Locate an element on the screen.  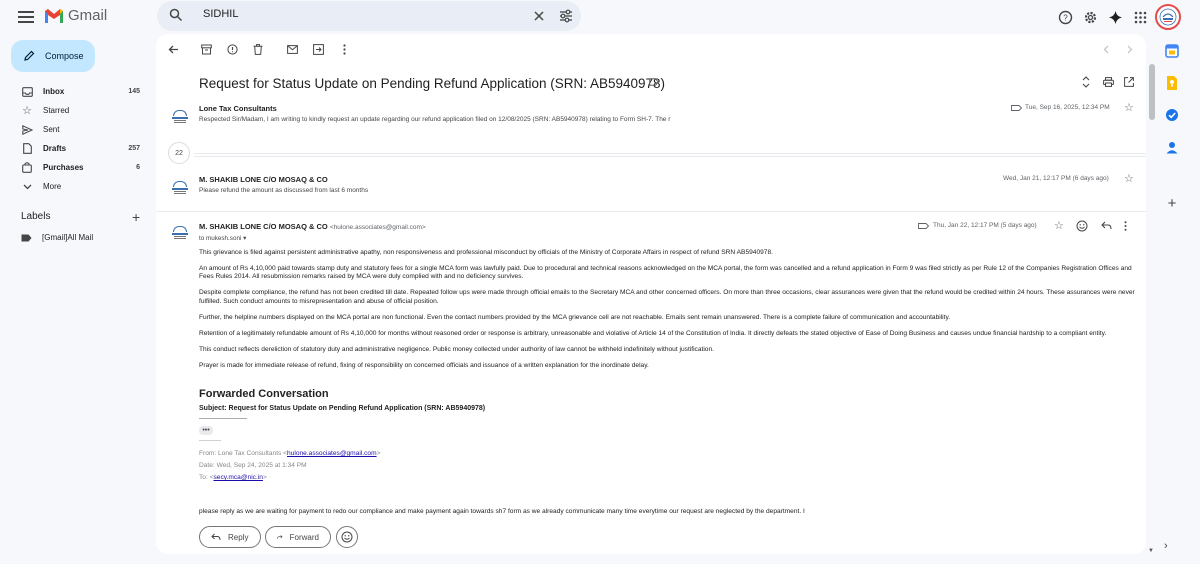
scrollbar-thumb is located at coordinates (1152, 92).